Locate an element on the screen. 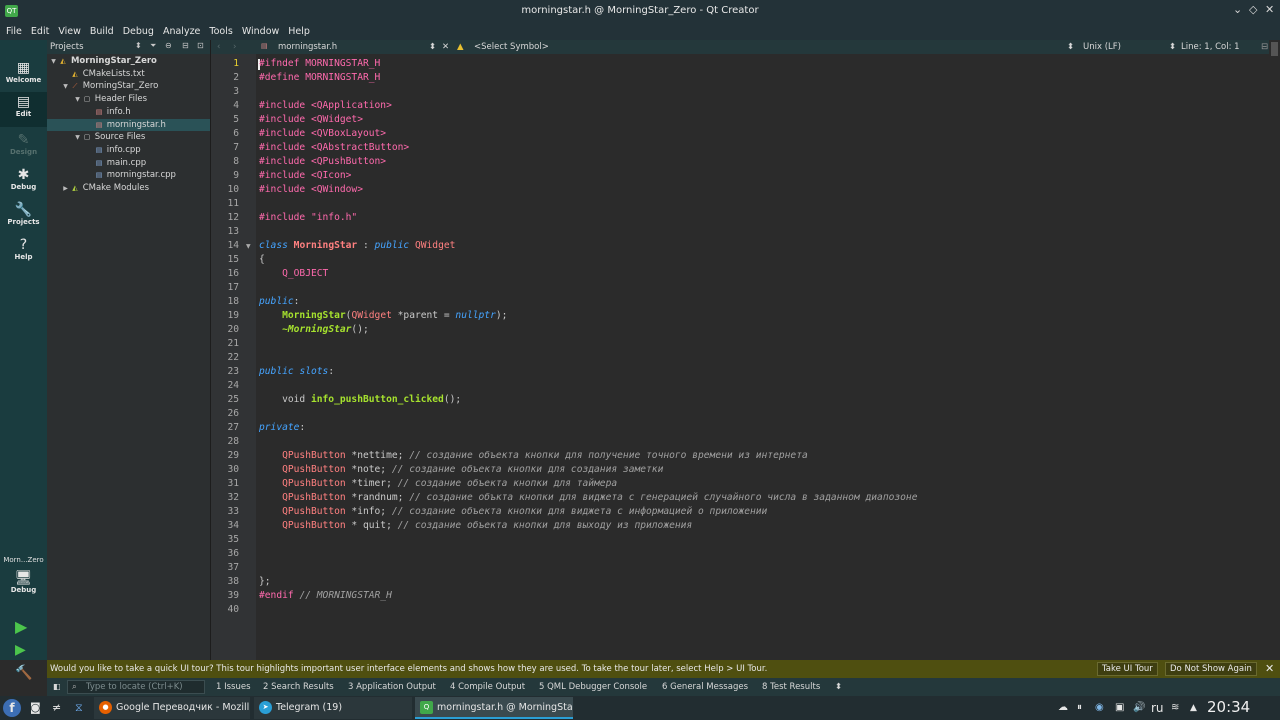 The image size is (1280, 720). cursor-position: Line: 1, Col: 1 is located at coordinates (1210, 47).